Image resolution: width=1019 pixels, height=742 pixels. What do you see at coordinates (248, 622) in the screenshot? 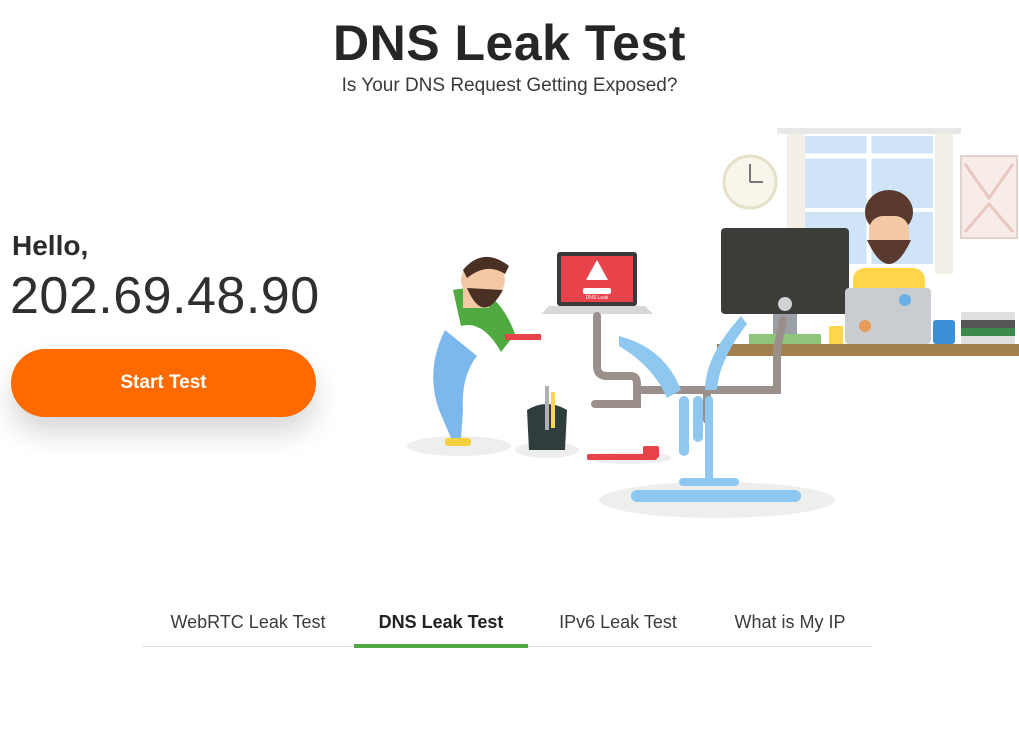
I see `tab-webrtc-leak-test: WebRTC Leak Test` at bounding box center [248, 622].